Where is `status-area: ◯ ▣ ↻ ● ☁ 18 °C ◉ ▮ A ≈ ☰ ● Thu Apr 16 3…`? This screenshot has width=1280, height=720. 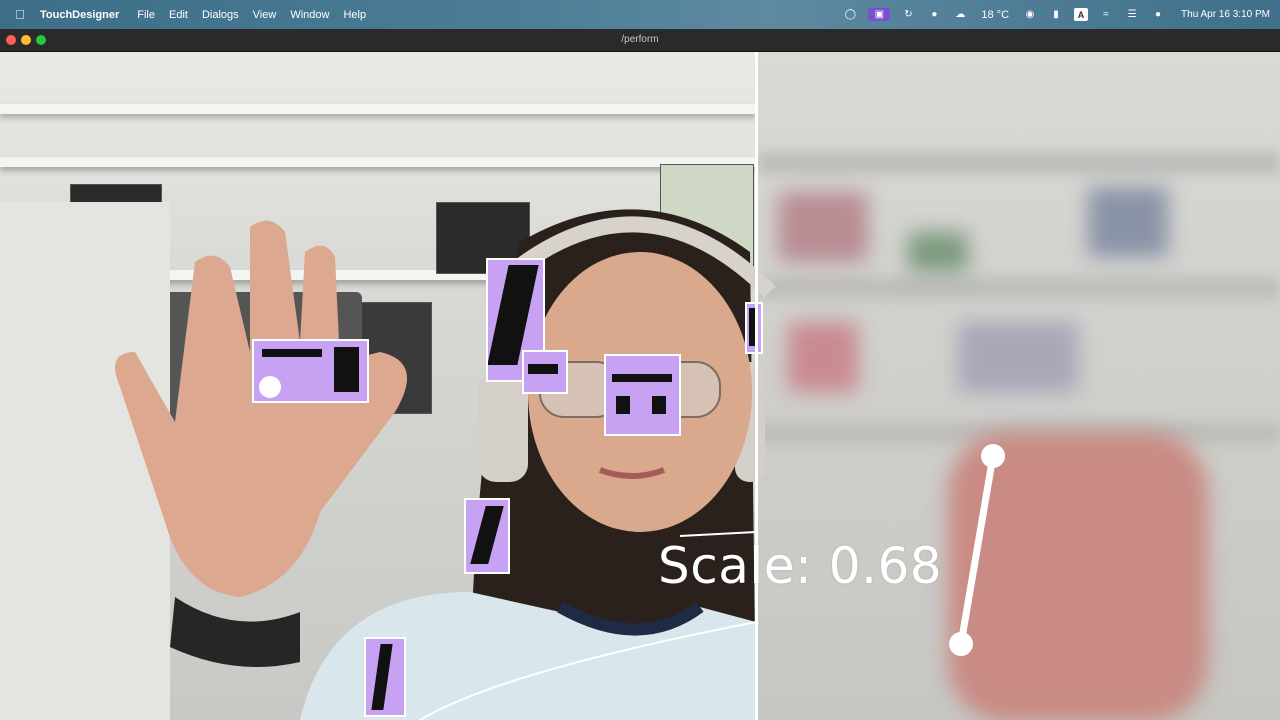
status-area: ◯ ▣ ↻ ● ☁ 18 °C ◉ ▮ A ≈ ☰ ● Thu Apr 16 3… is located at coordinates (1058, 14).